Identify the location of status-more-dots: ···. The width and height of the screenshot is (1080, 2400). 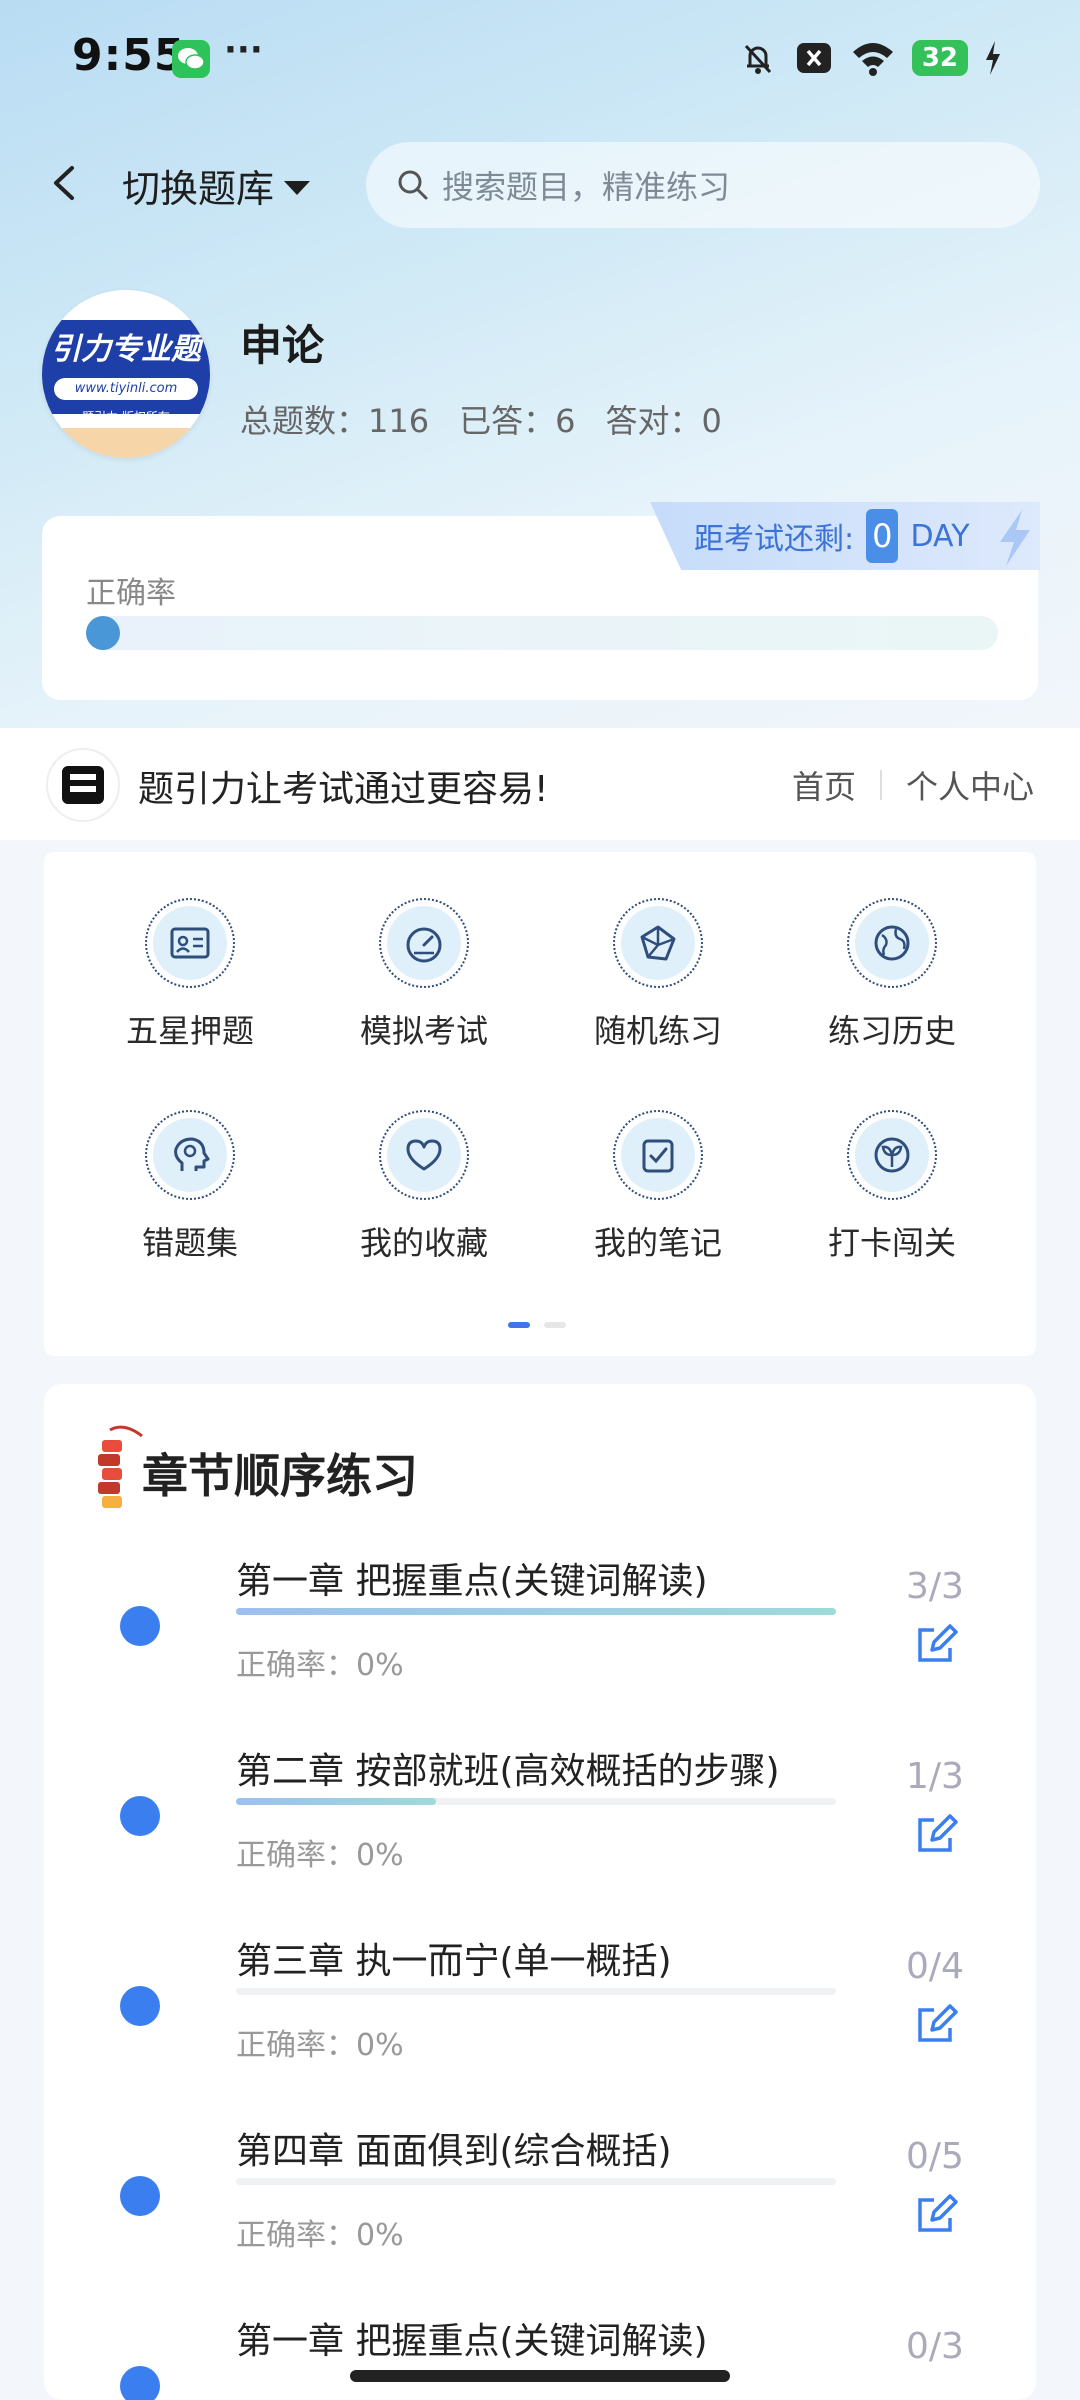
(243, 50).